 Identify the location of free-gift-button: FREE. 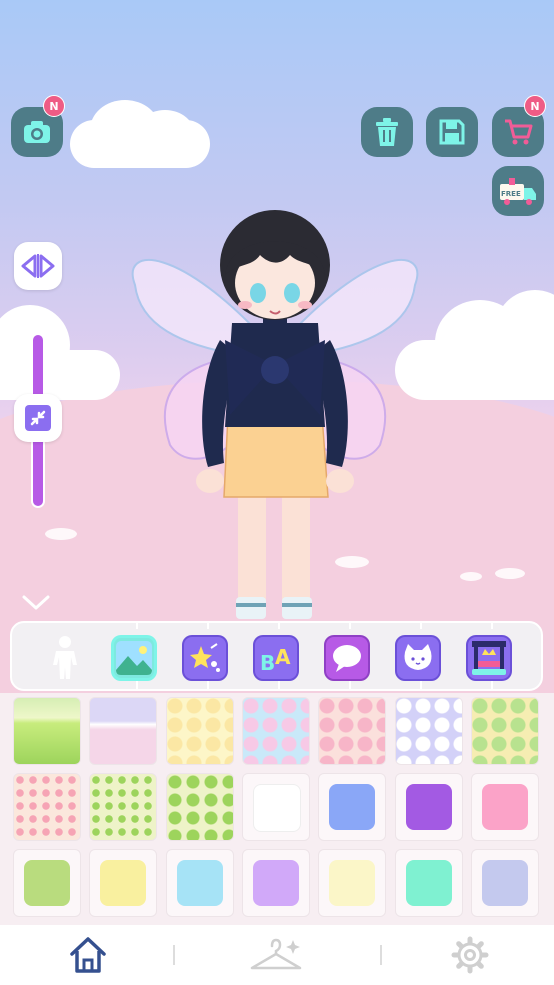
(518, 191).